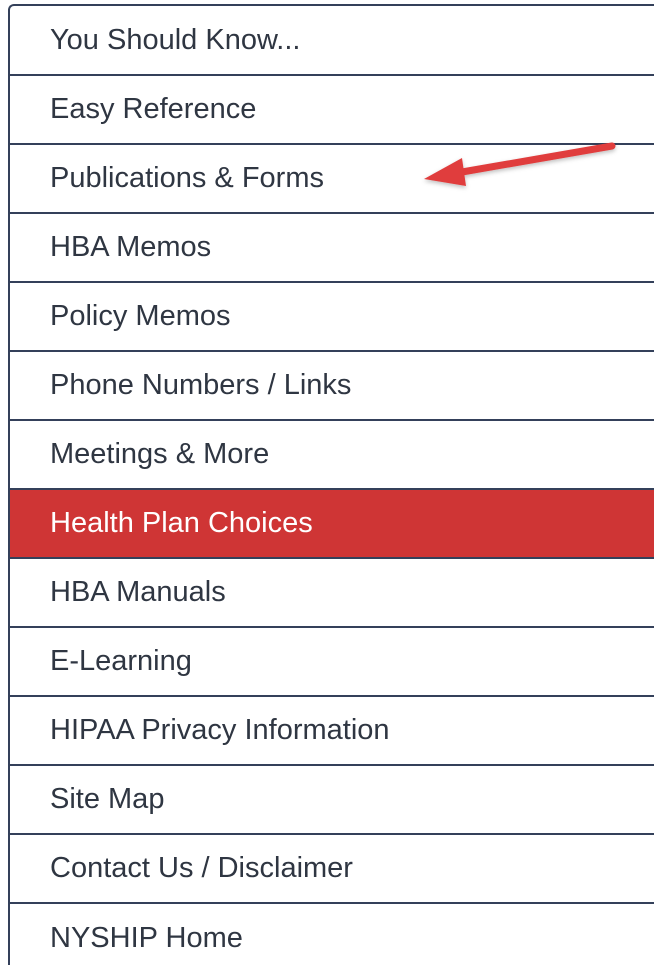 The height and width of the screenshot is (965, 654). Describe the element at coordinates (107, 799) in the screenshot. I see `nav-item-label: Site Map` at that location.